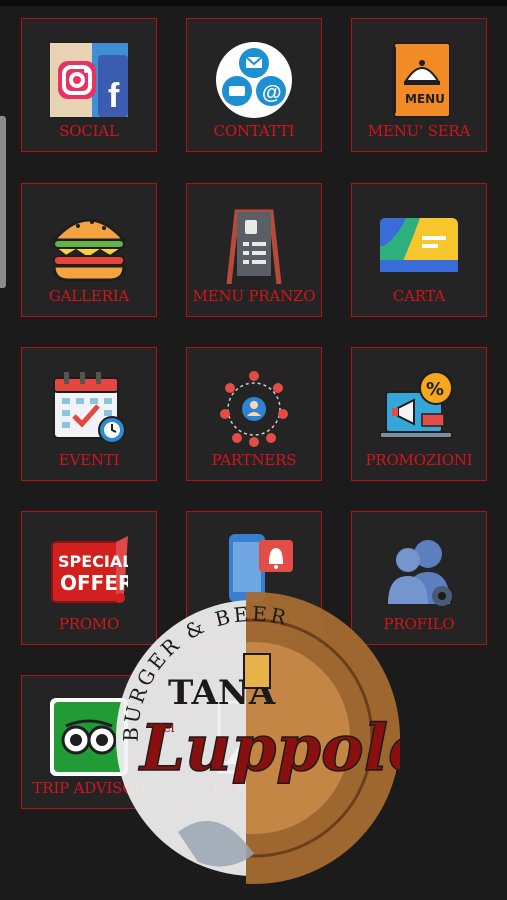 Image resolution: width=507 pixels, height=900 pixels. What do you see at coordinates (254, 409) in the screenshot?
I see `network-icon` at bounding box center [254, 409].